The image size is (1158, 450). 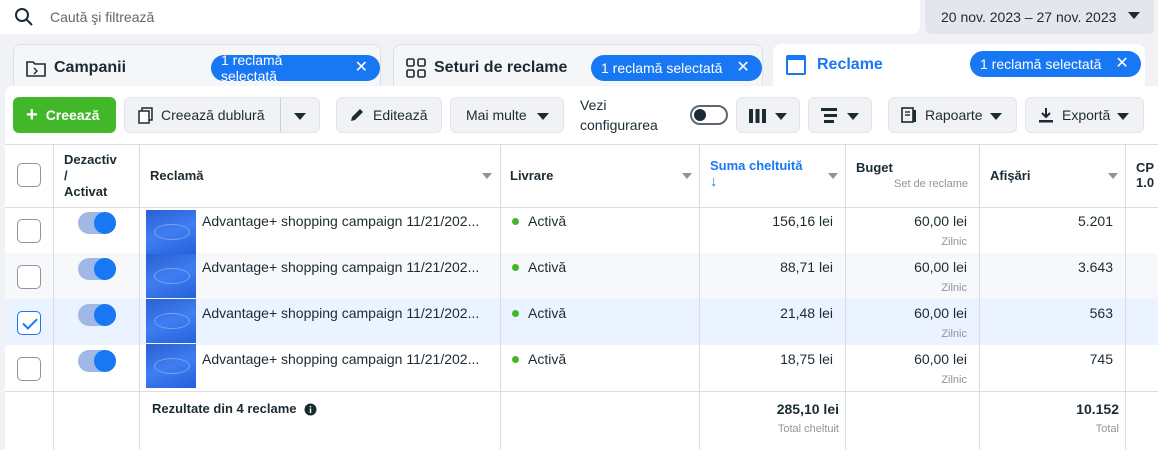 What do you see at coordinates (768, 115) in the screenshot?
I see `columns-button` at bounding box center [768, 115].